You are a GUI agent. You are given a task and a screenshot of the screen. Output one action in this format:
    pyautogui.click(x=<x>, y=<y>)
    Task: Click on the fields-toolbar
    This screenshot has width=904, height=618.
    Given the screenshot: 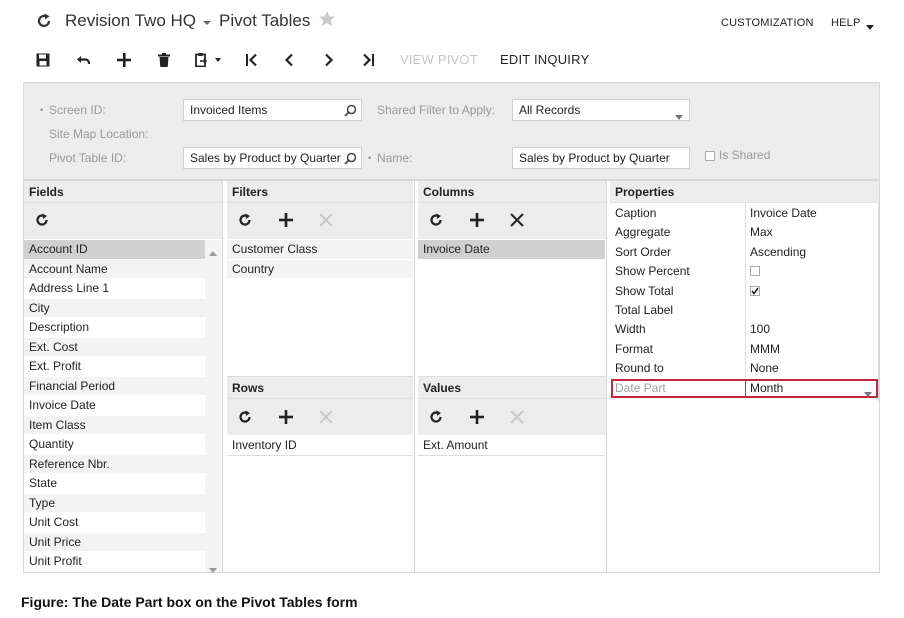 What is the action you would take?
    pyautogui.click(x=123, y=221)
    